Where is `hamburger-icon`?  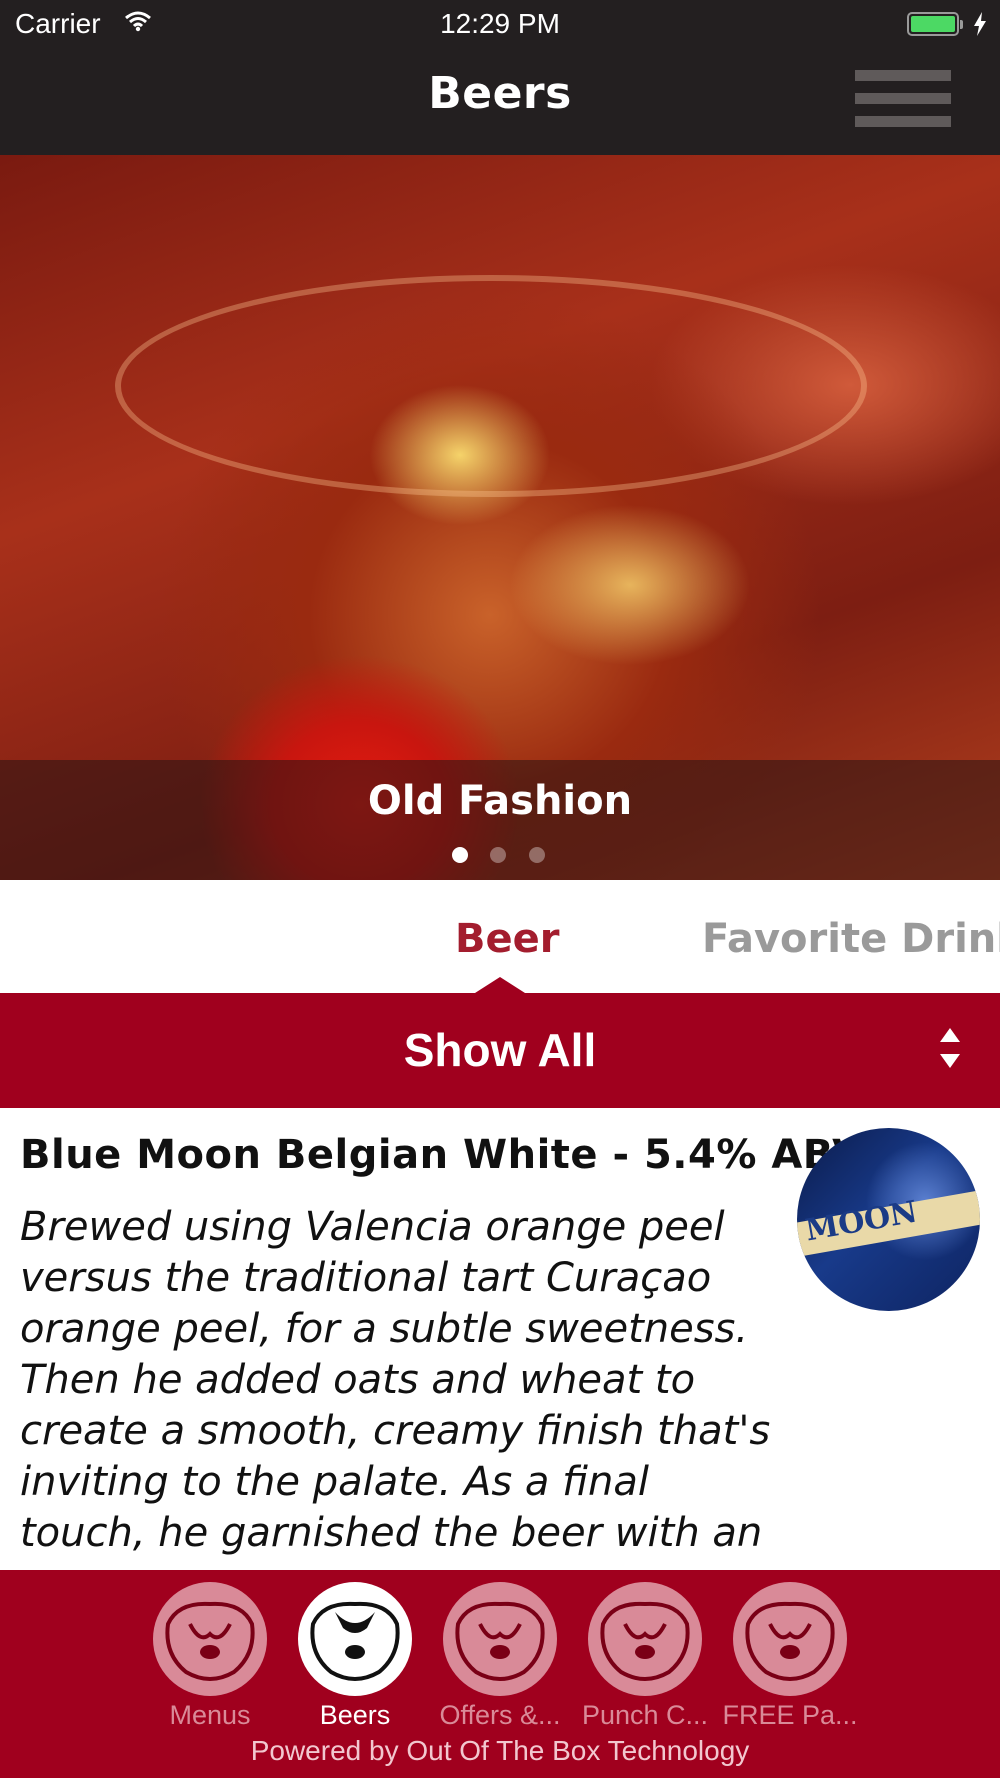
hamburger-icon is located at coordinates (903, 75).